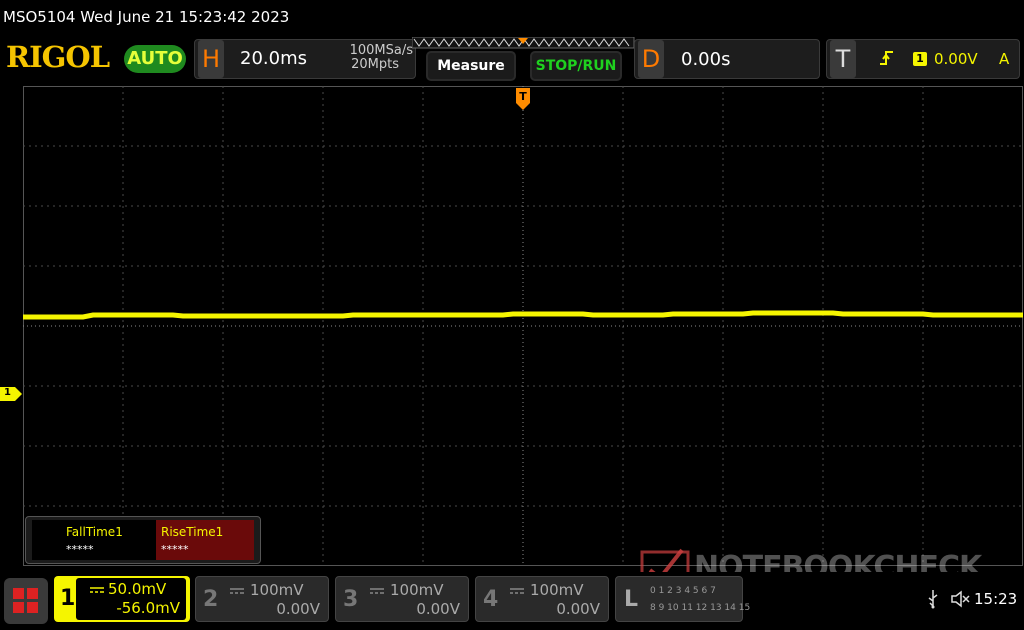 The width and height of the screenshot is (1024, 630). I want to click on channel1-panel: 1 50.0mV -56.0mV, so click(122, 599).